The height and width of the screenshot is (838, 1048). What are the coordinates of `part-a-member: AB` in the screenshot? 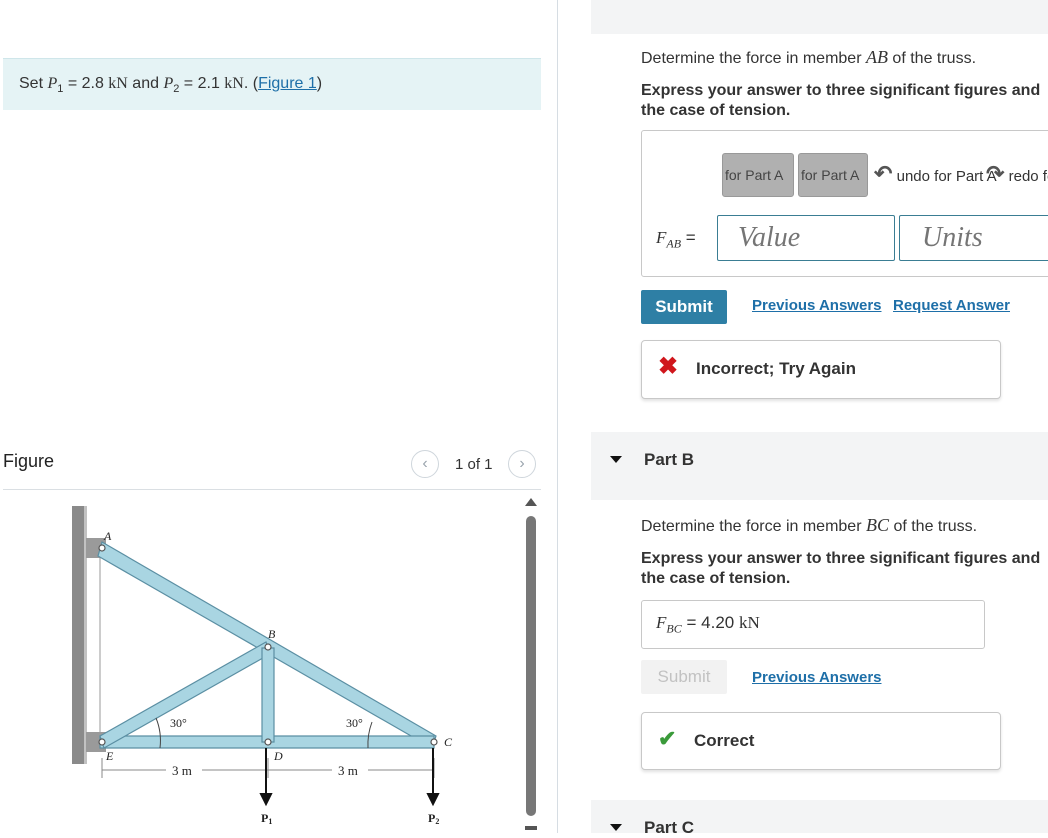 It's located at (876, 57).